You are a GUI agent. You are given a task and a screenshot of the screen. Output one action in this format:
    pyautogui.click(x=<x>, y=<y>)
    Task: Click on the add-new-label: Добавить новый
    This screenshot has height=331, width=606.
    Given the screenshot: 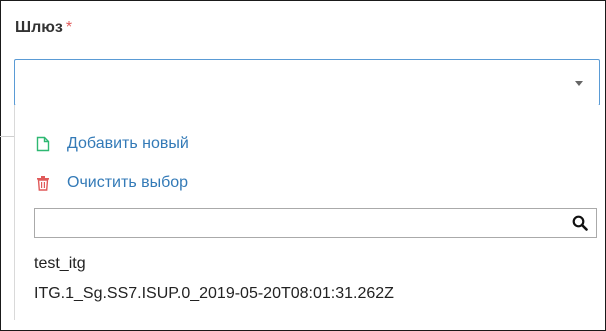 What is the action you would take?
    pyautogui.click(x=128, y=143)
    